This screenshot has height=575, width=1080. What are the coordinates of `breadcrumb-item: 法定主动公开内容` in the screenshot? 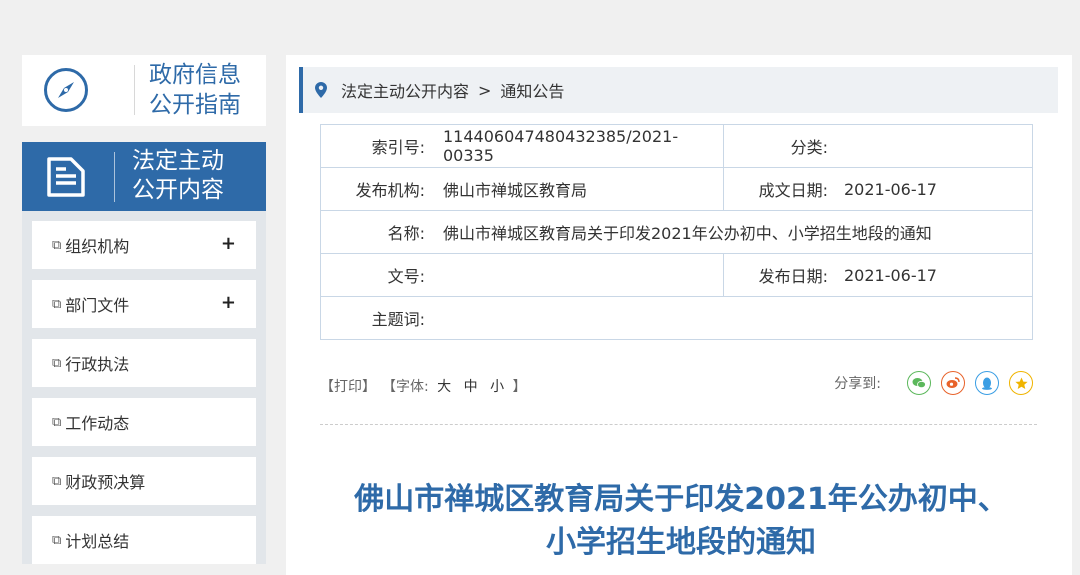 It's located at (405, 90).